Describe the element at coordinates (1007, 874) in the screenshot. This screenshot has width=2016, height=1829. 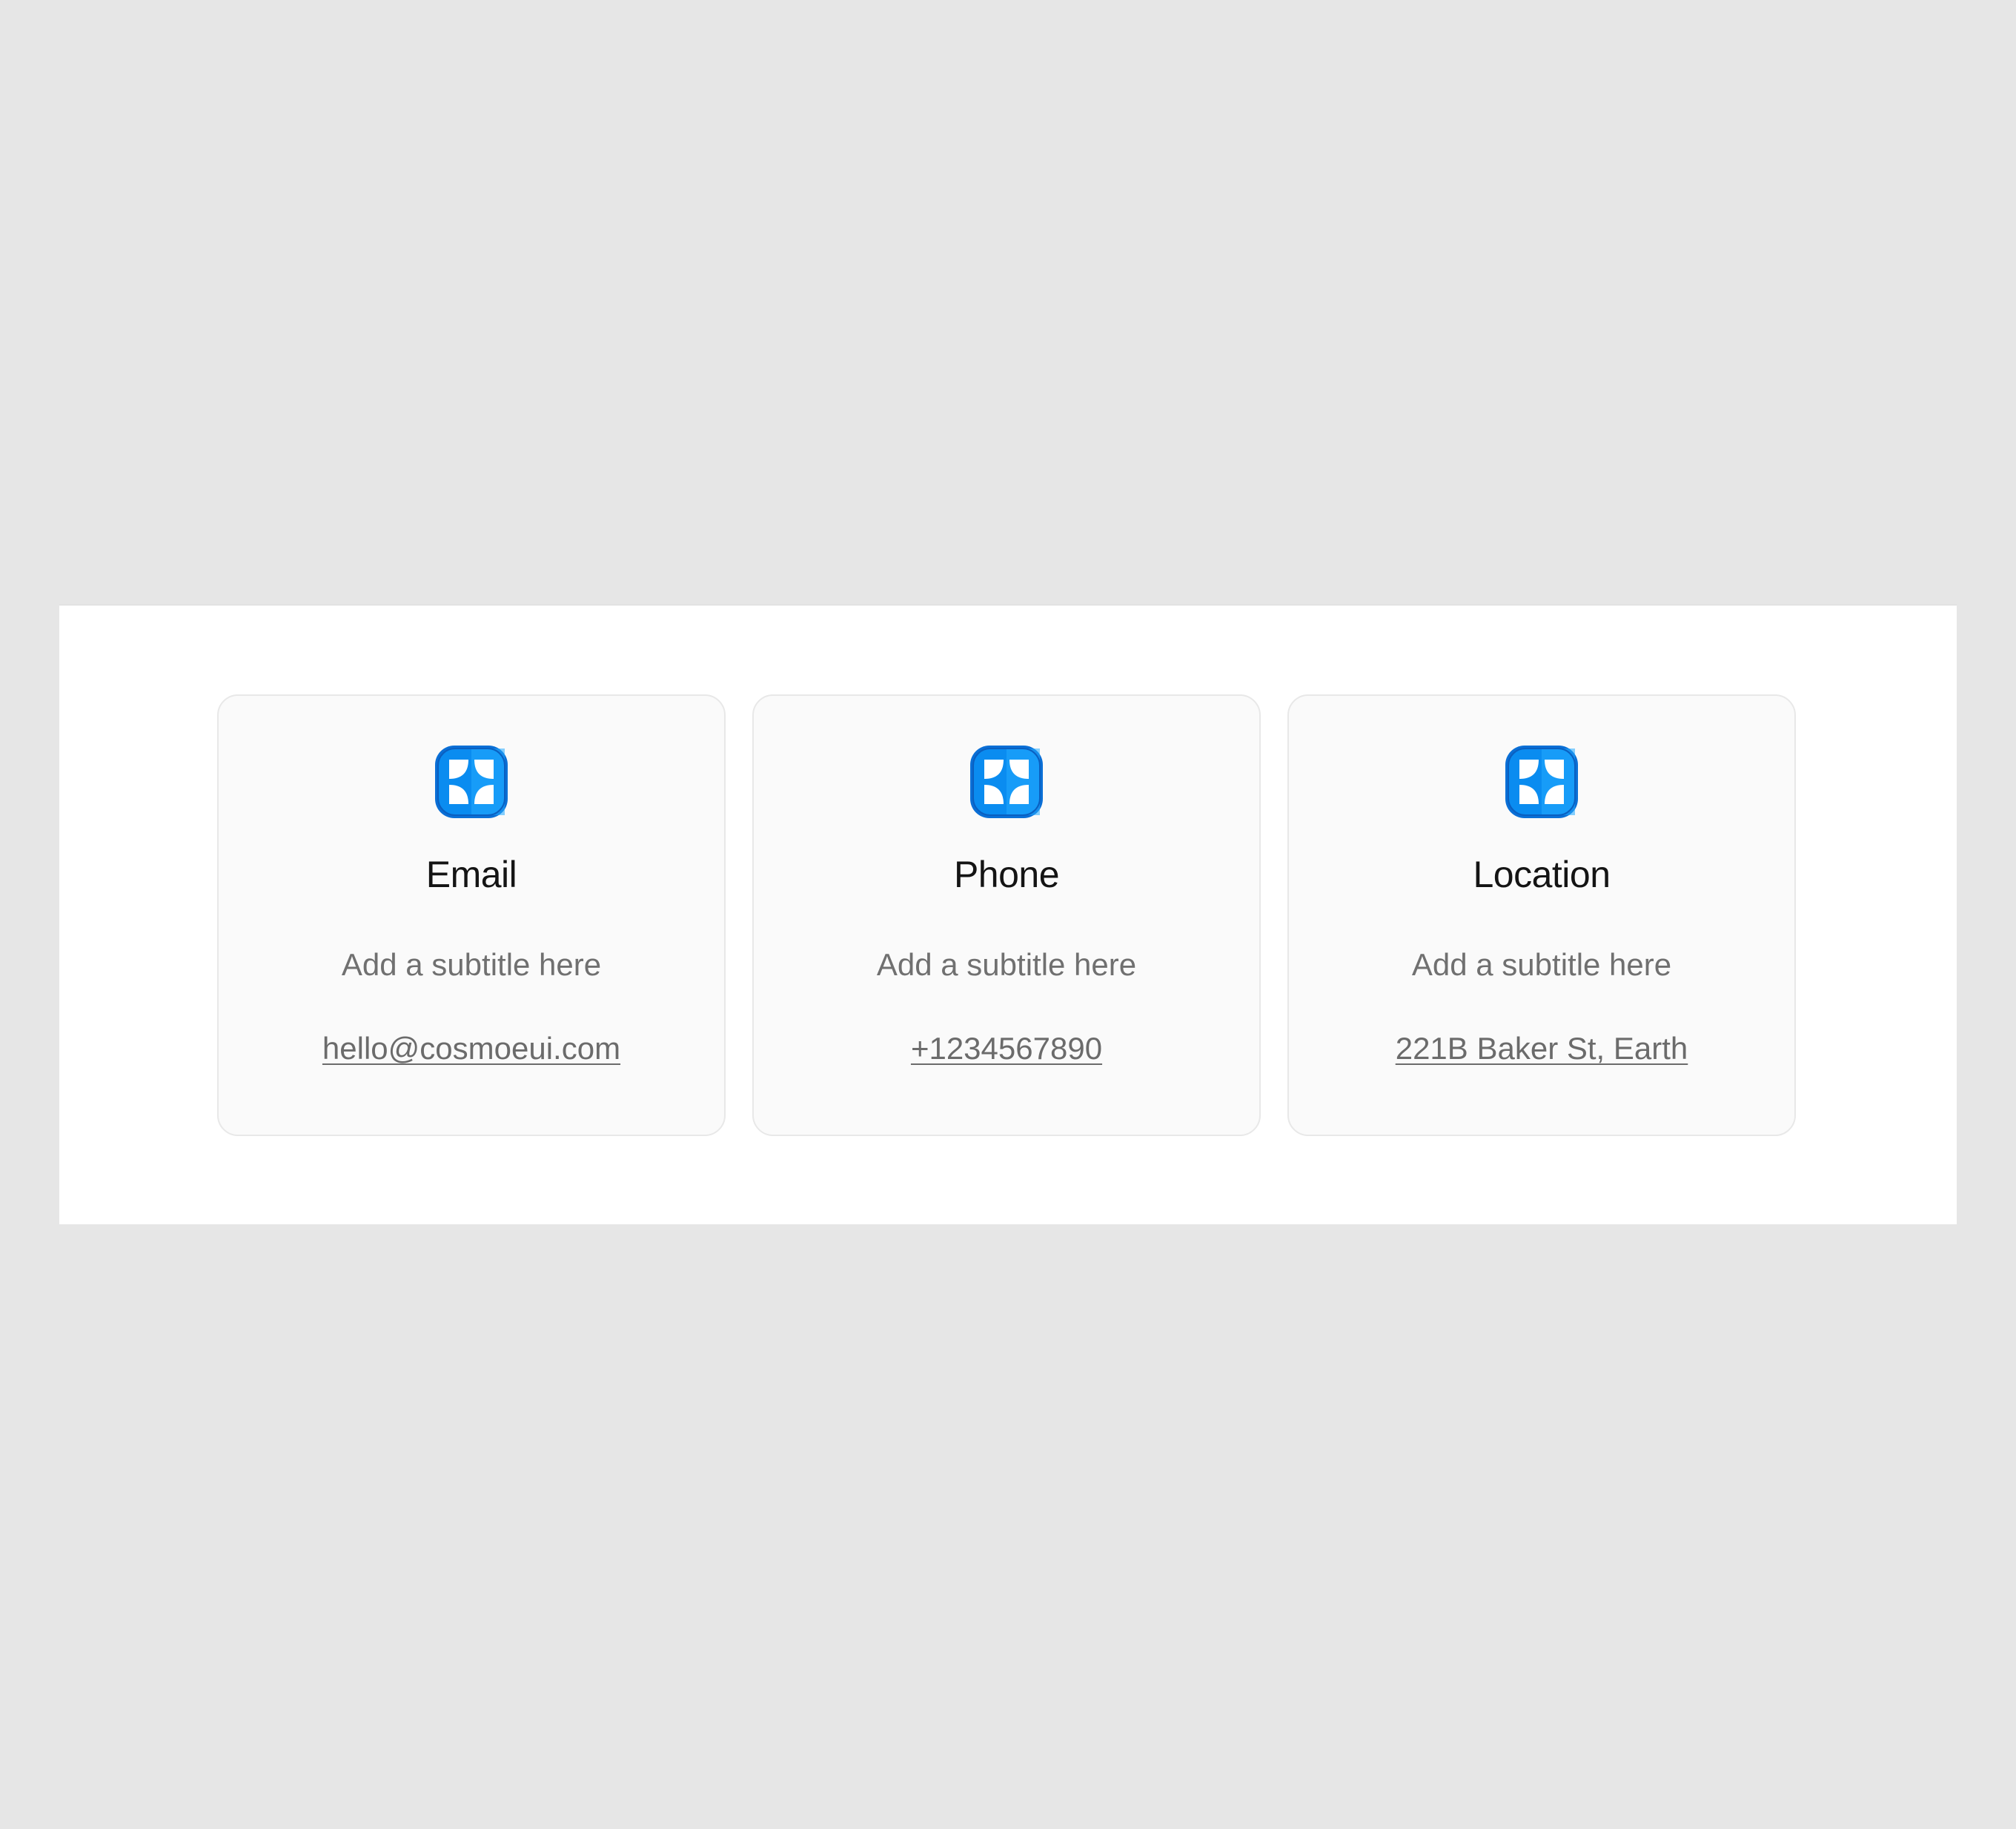
I see `card-title: Phone` at that location.